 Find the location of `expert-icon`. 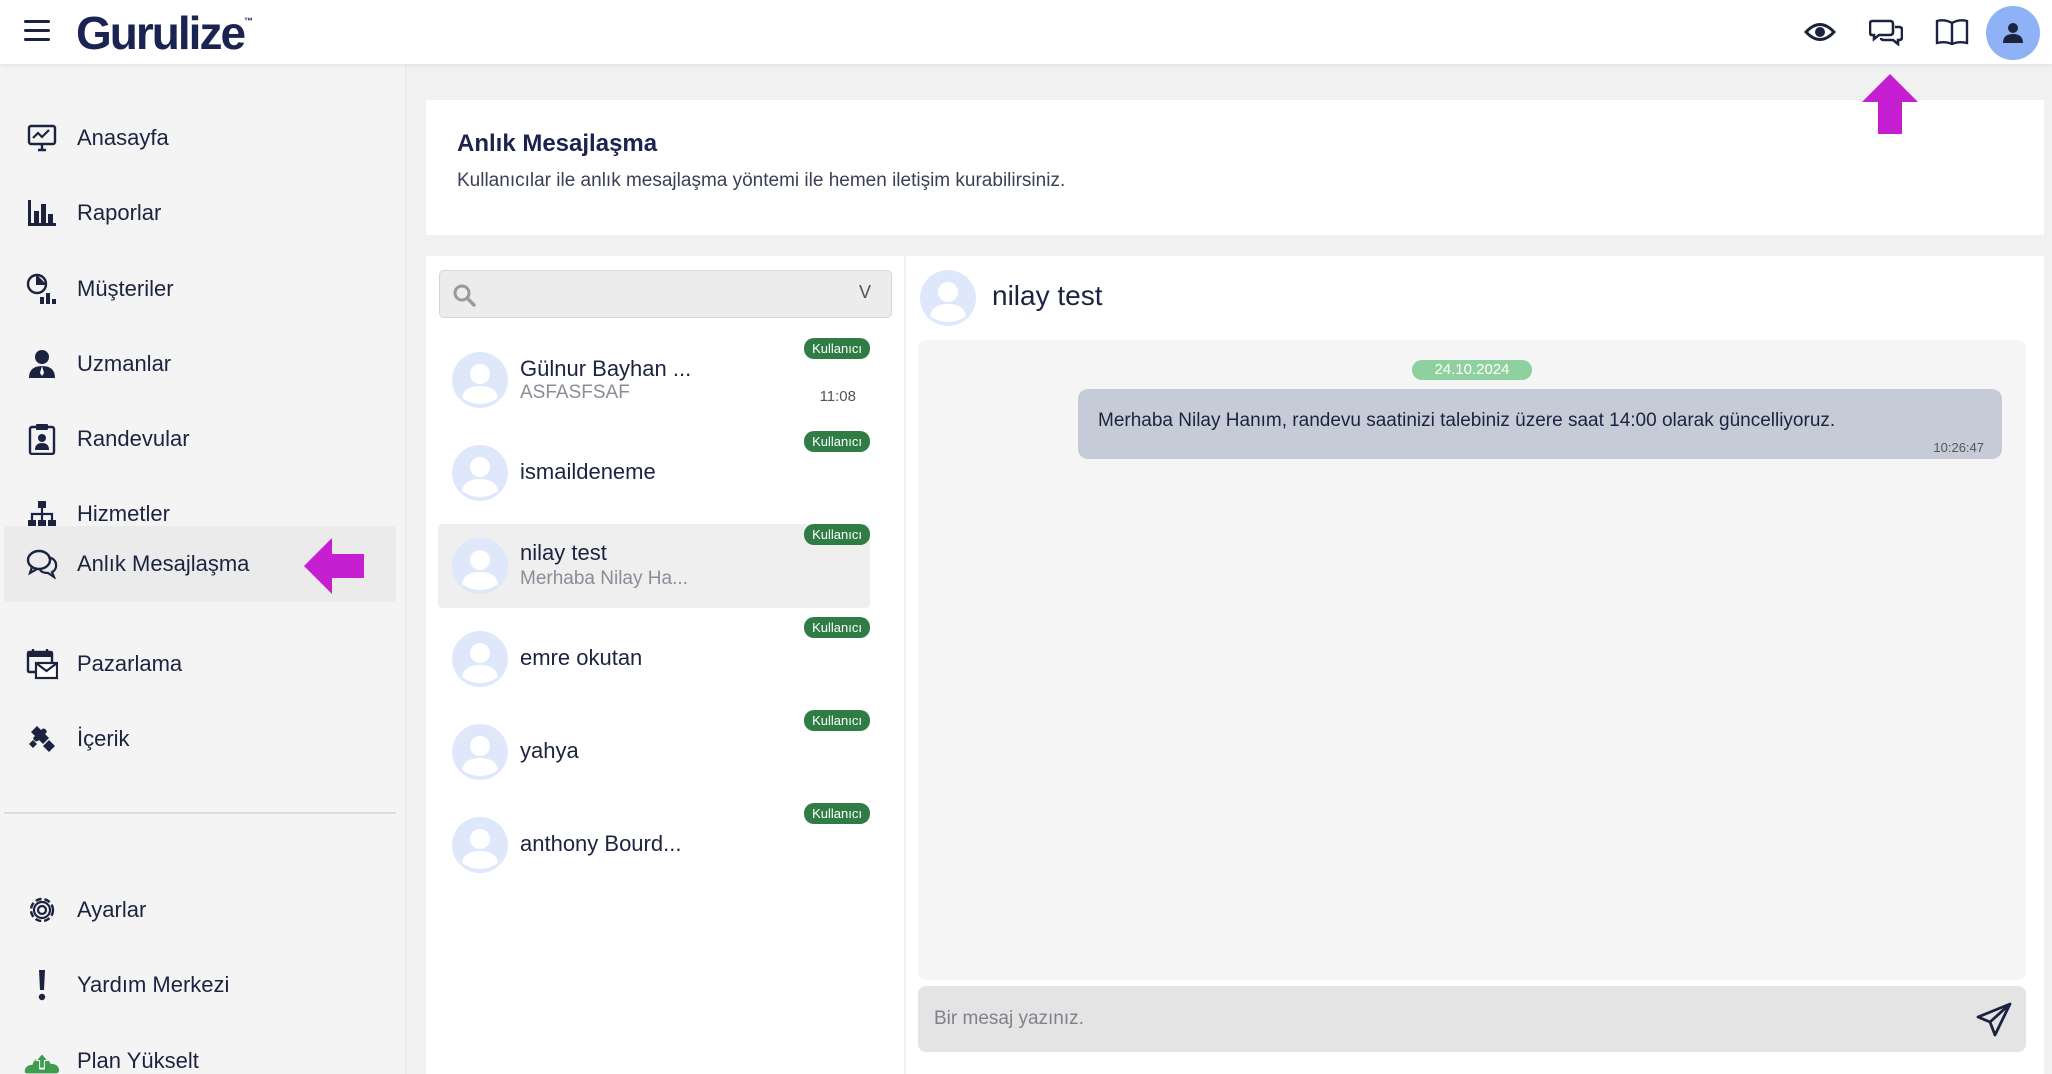

expert-icon is located at coordinates (42, 364).